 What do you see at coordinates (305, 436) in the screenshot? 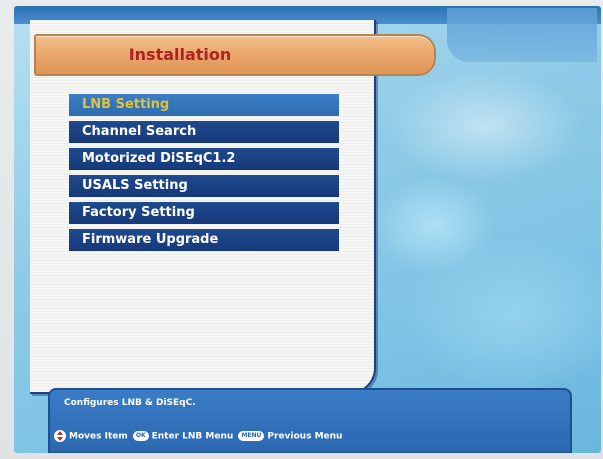
I see `menu-hint-label: Previous Menu` at bounding box center [305, 436].